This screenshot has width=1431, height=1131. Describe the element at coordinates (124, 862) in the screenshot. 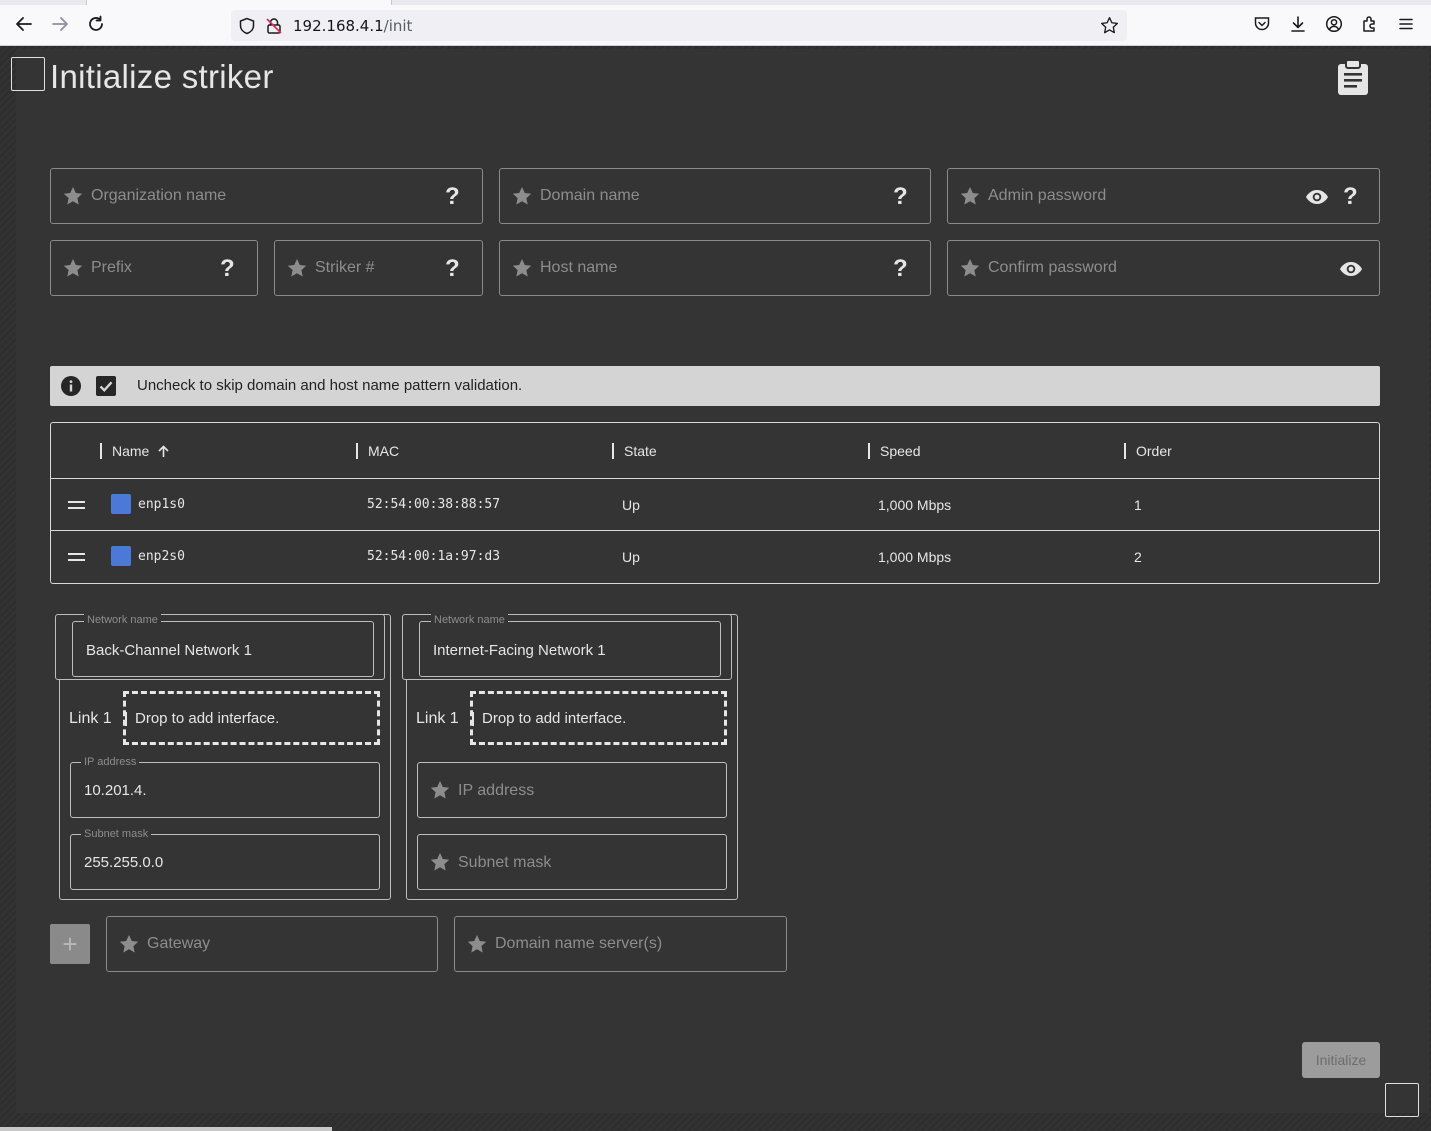

I see `subnet-mask-value: 255.255.0.0` at that location.